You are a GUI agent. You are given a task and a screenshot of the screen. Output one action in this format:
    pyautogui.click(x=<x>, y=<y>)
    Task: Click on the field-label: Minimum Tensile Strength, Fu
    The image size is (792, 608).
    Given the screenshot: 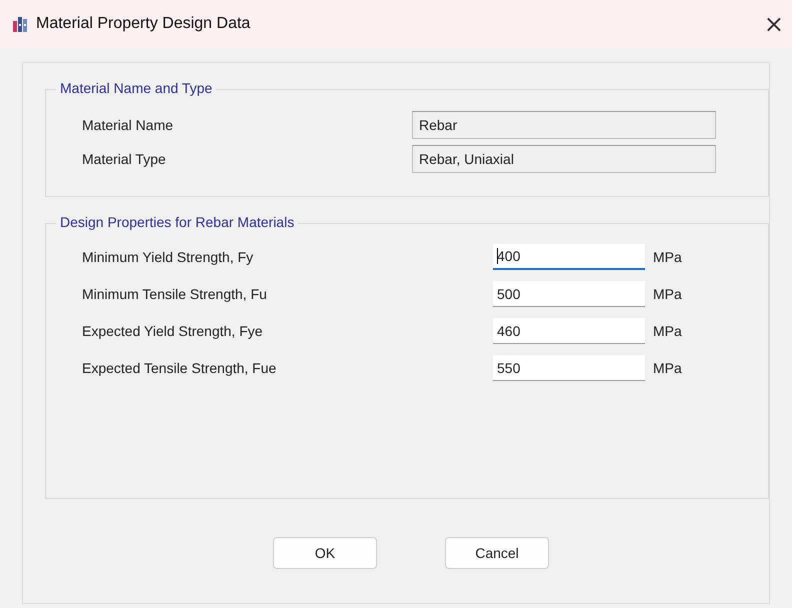 What is the action you would take?
    pyautogui.click(x=175, y=294)
    